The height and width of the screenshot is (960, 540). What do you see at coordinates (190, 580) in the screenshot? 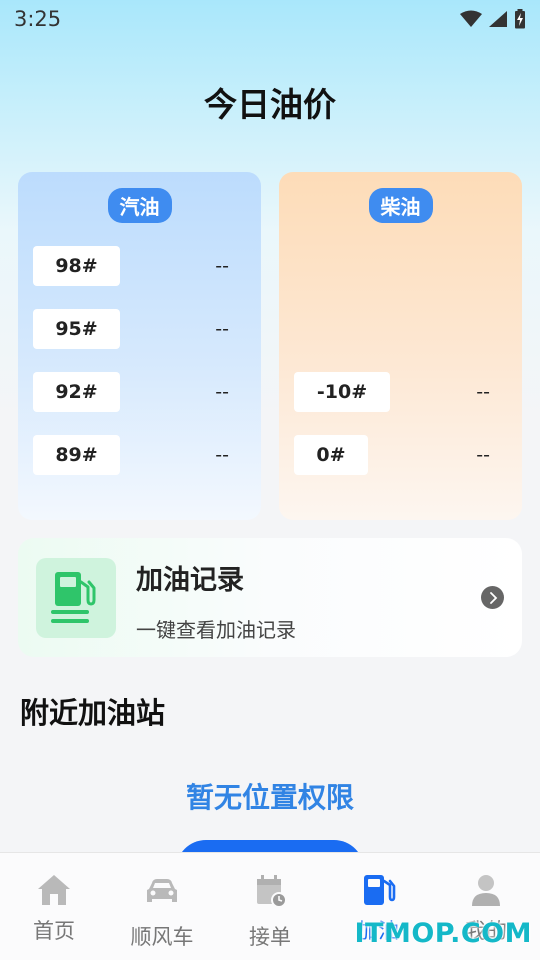
I see `refuel-record-title: 加油记录` at bounding box center [190, 580].